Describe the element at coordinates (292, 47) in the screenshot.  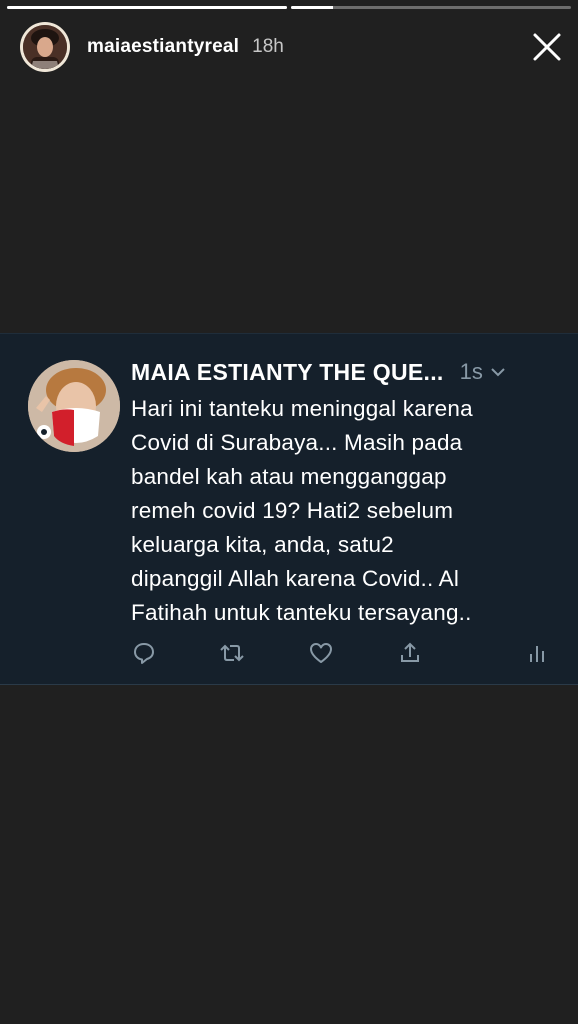
I see `story-header: maiaestiantyreal 18h` at that location.